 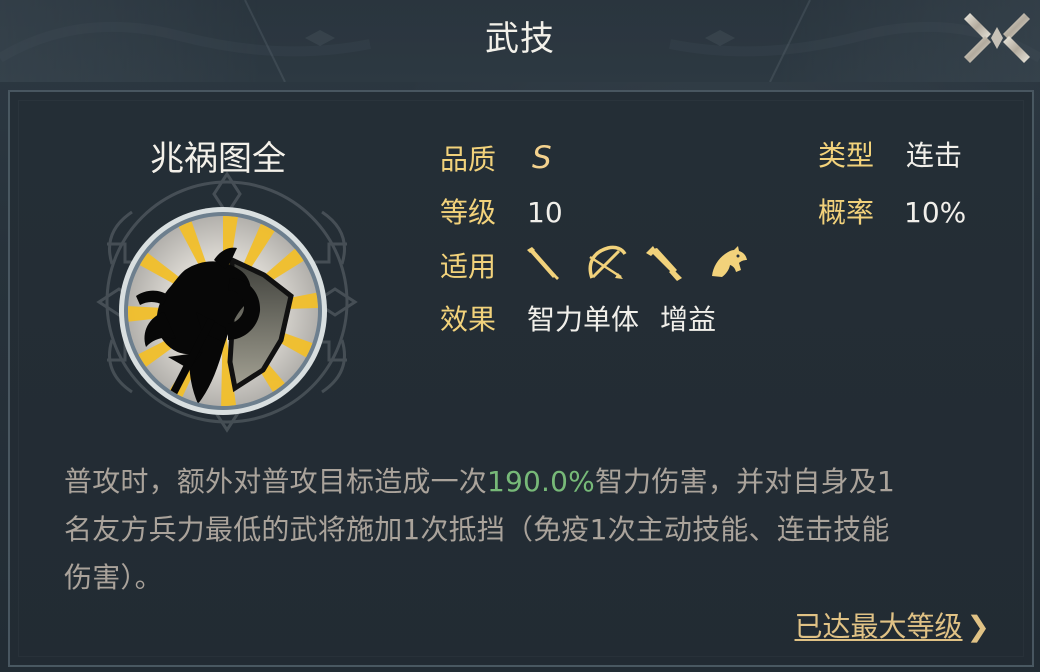 I want to click on description-line2: 名友方兵力最低的武将施加1次抵挡（免疫1次主动技能、连击技能, so click(x=477, y=529).